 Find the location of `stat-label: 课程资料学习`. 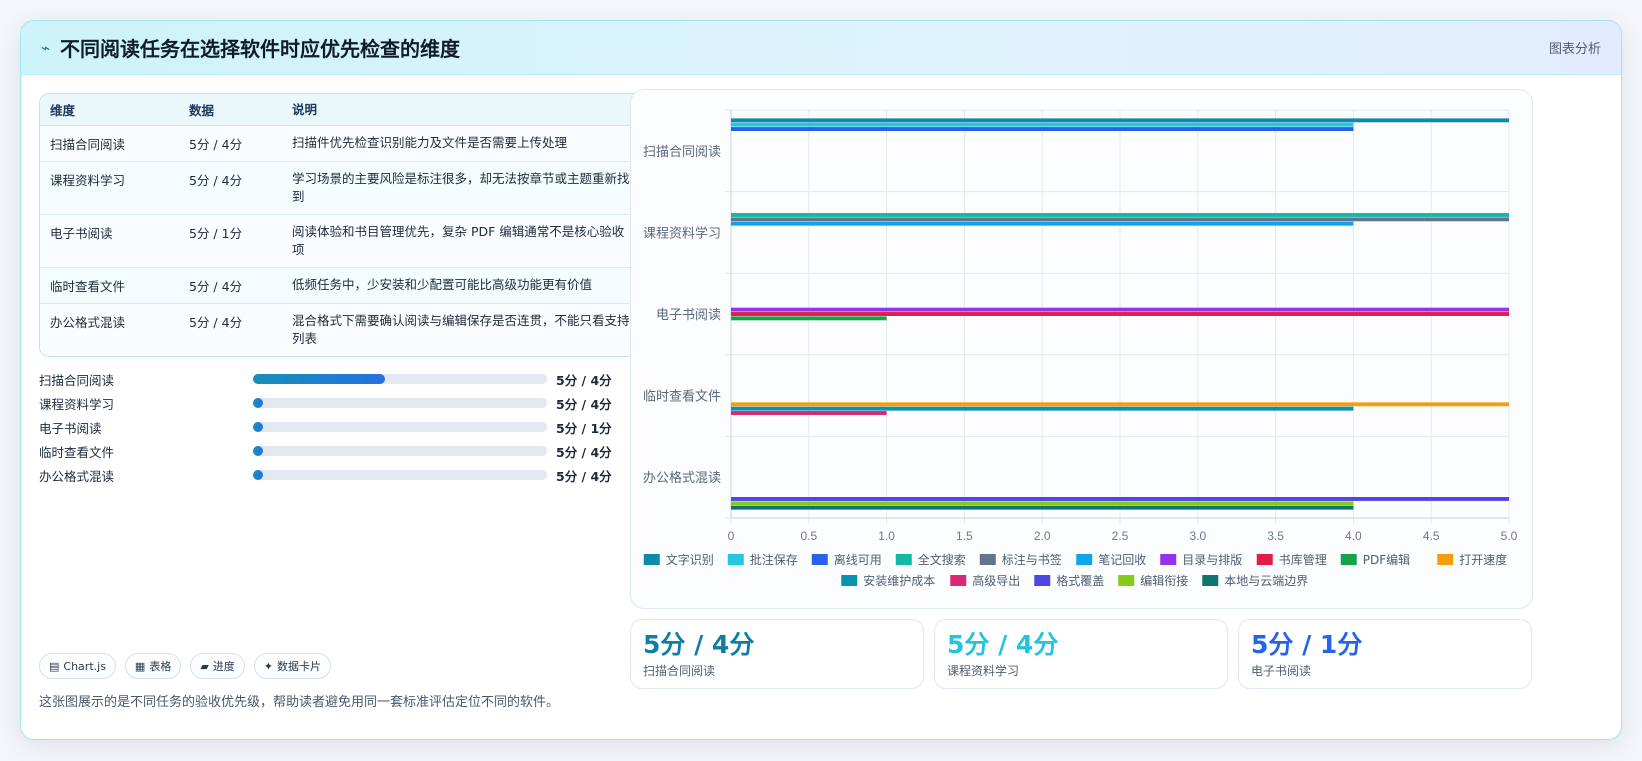

stat-label: 课程资料学习 is located at coordinates (983, 671).